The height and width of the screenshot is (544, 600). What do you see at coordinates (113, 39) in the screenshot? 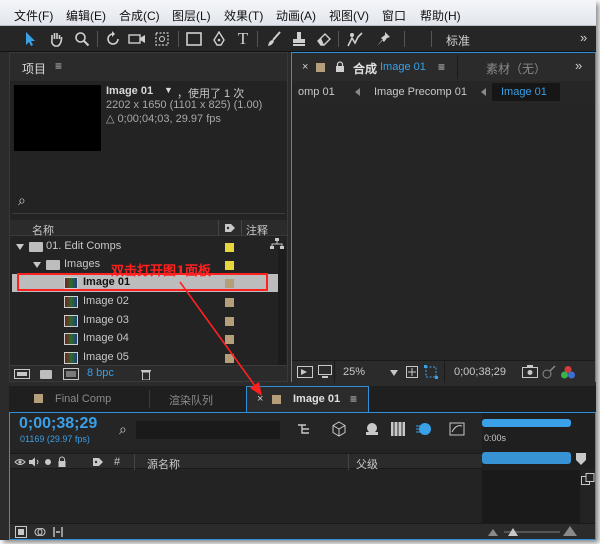
I see `rotate-tool-icon` at bounding box center [113, 39].